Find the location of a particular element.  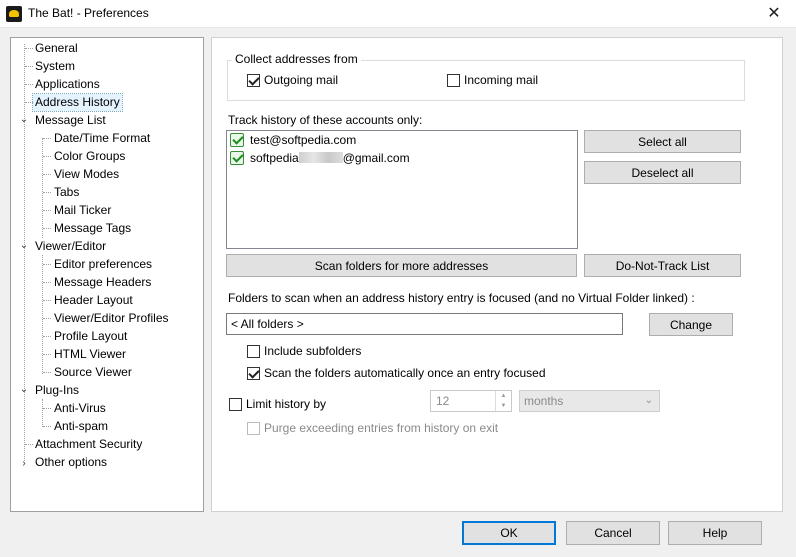

collect-addresses-title: Collect addresses from is located at coordinates (296, 59).